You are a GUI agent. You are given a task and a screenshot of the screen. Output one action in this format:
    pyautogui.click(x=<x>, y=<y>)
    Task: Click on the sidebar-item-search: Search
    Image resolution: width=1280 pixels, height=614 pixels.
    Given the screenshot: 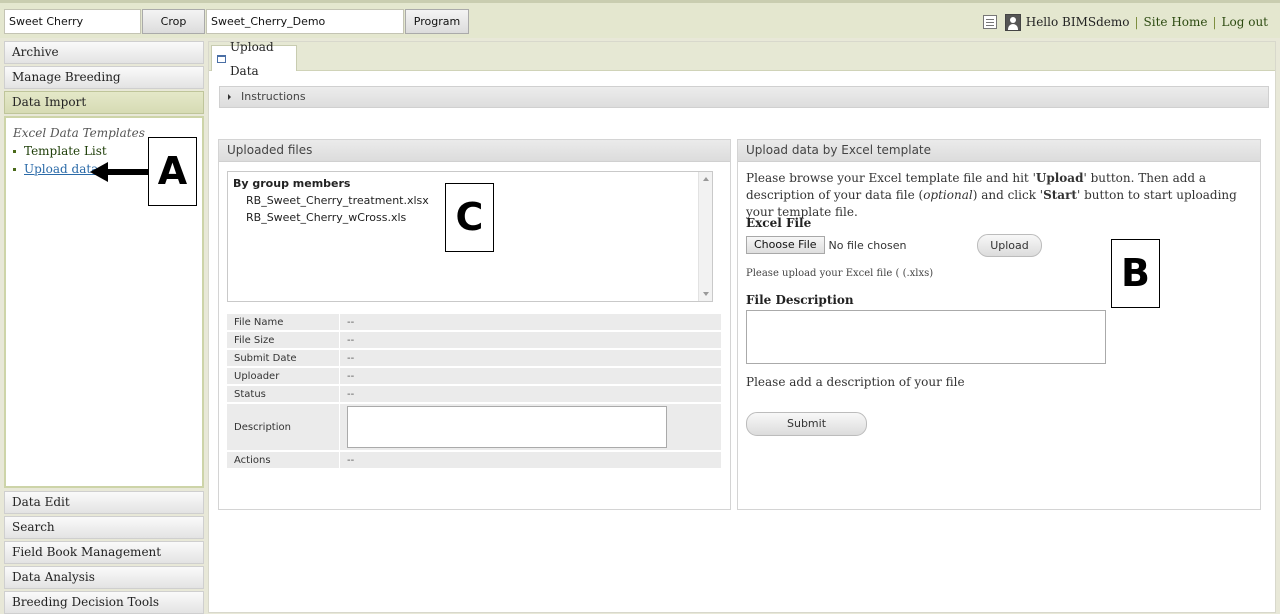 What is the action you would take?
    pyautogui.click(x=104, y=527)
    